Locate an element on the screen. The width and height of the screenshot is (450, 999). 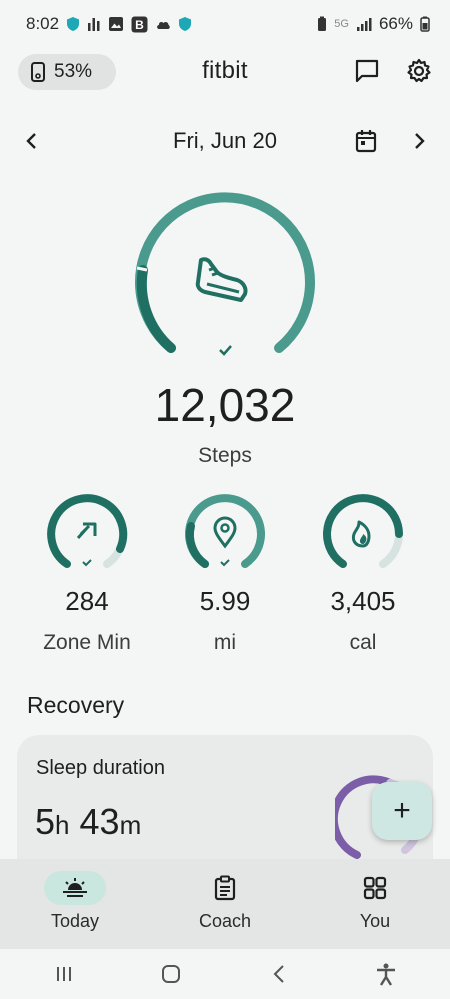
selected-date: Fri, Jun 20 is located at coordinates (225, 140).